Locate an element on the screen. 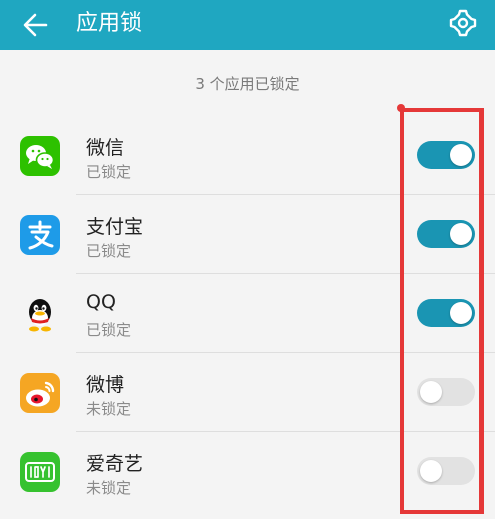 The image size is (495, 519). app-name: QQ is located at coordinates (101, 302).